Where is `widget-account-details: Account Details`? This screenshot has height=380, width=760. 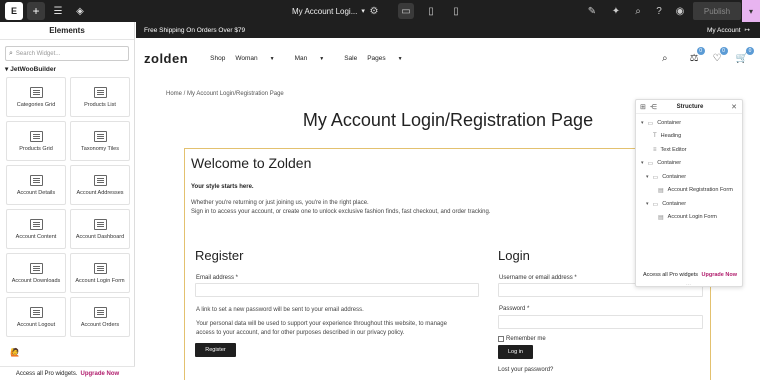
widget-account-details: Account Details is located at coordinates (36, 185).